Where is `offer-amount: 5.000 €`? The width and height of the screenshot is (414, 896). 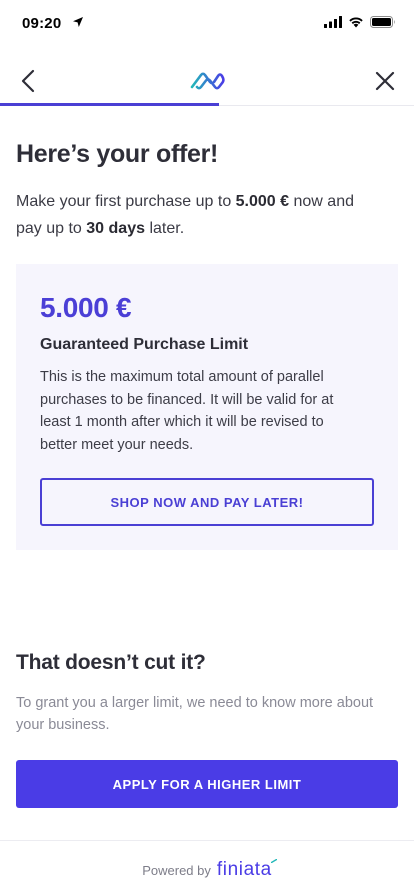
offer-amount: 5.000 € is located at coordinates (86, 307).